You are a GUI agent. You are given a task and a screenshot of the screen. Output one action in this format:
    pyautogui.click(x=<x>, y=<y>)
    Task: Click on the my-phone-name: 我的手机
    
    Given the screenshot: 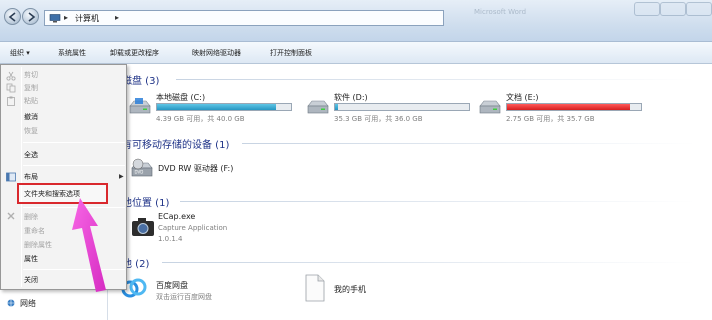 What is the action you would take?
    pyautogui.click(x=350, y=289)
    